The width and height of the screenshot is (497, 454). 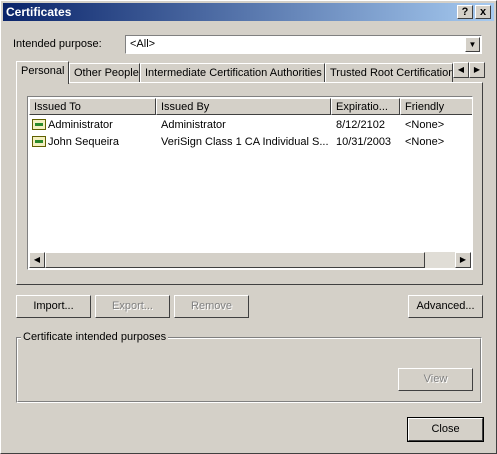 I want to click on close-window-button: x, so click(x=483, y=12).